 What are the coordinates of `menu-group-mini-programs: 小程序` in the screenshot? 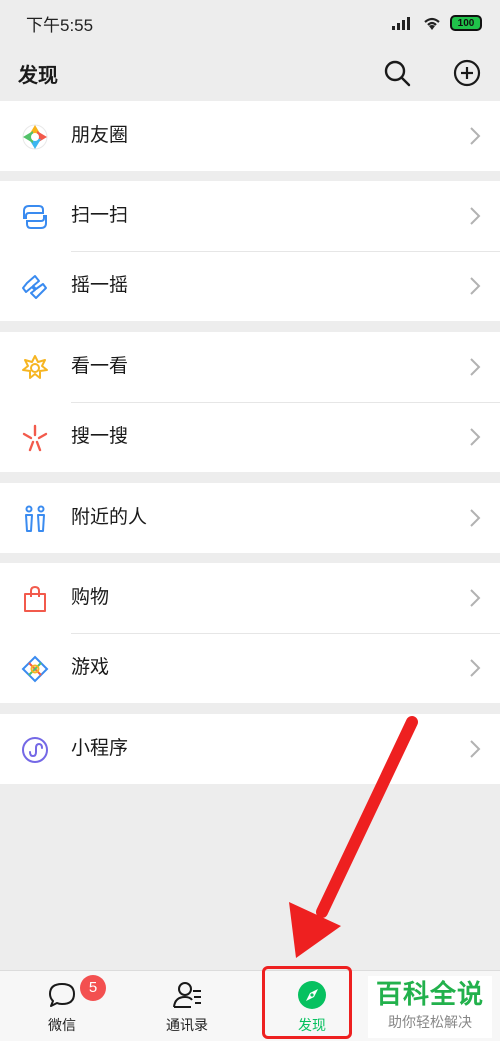 It's located at (250, 749).